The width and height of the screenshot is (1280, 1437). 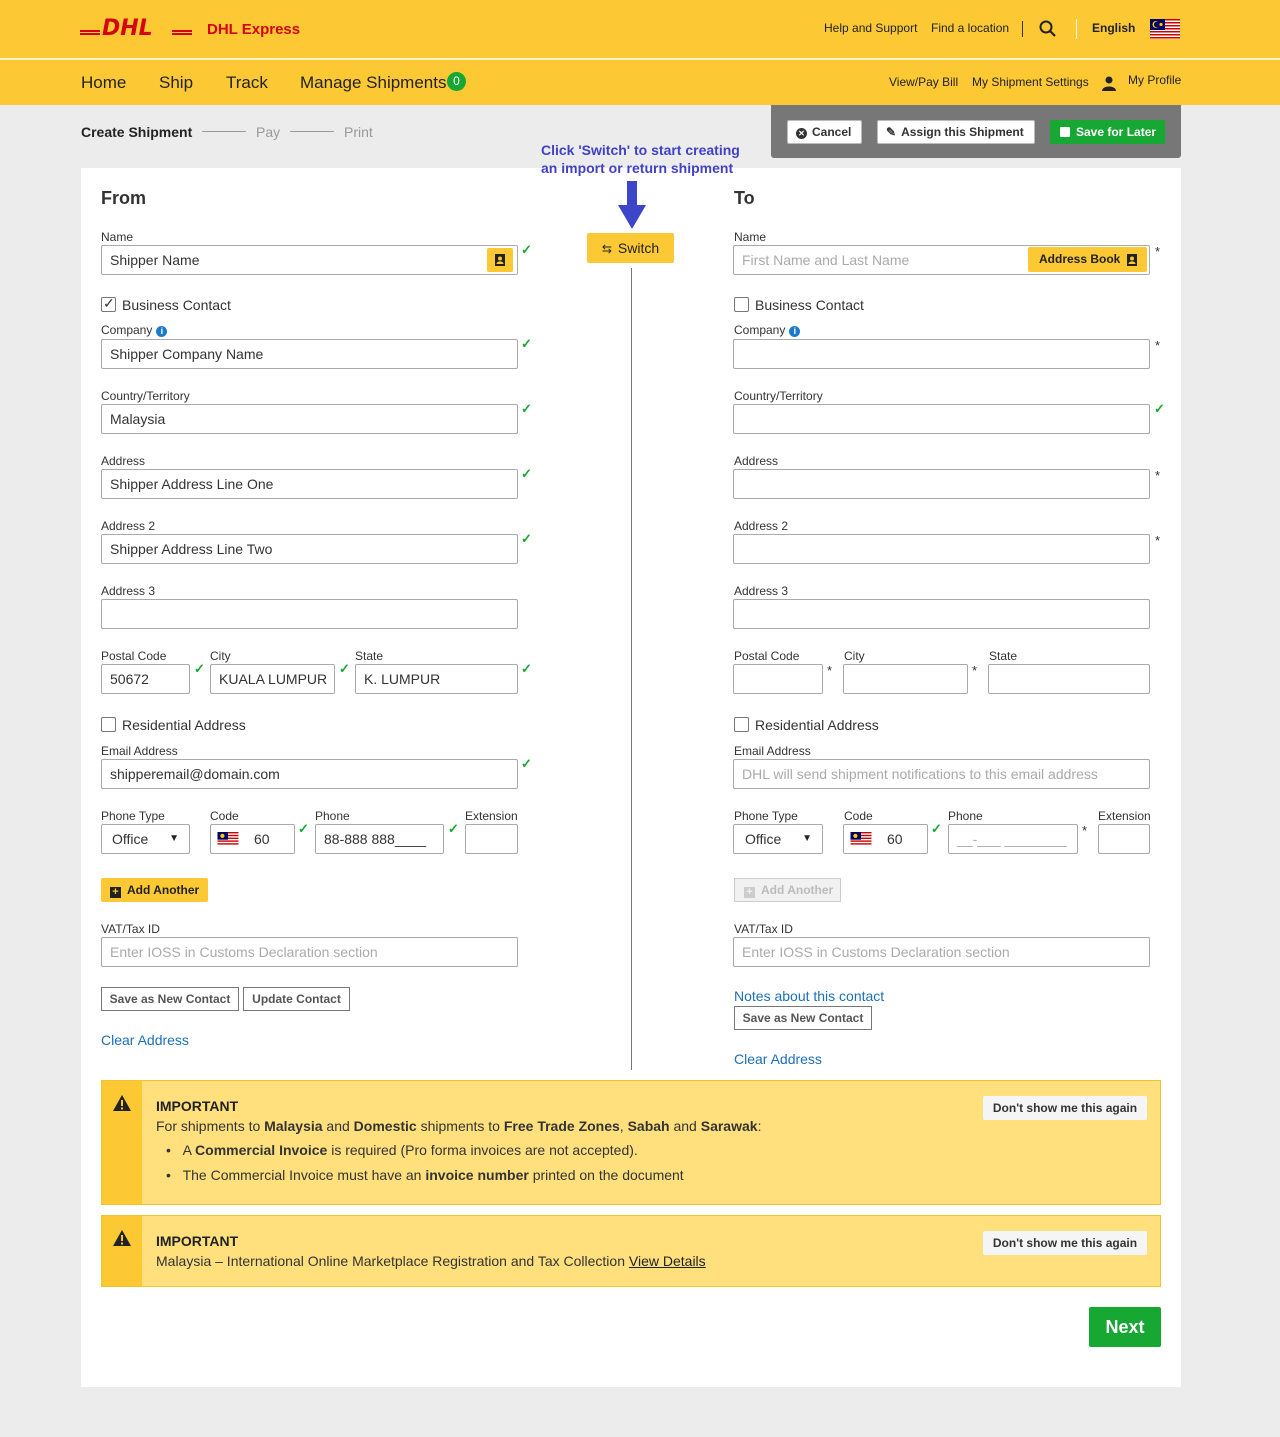 I want to click on from-country-input: Malaysia, so click(x=309, y=419).